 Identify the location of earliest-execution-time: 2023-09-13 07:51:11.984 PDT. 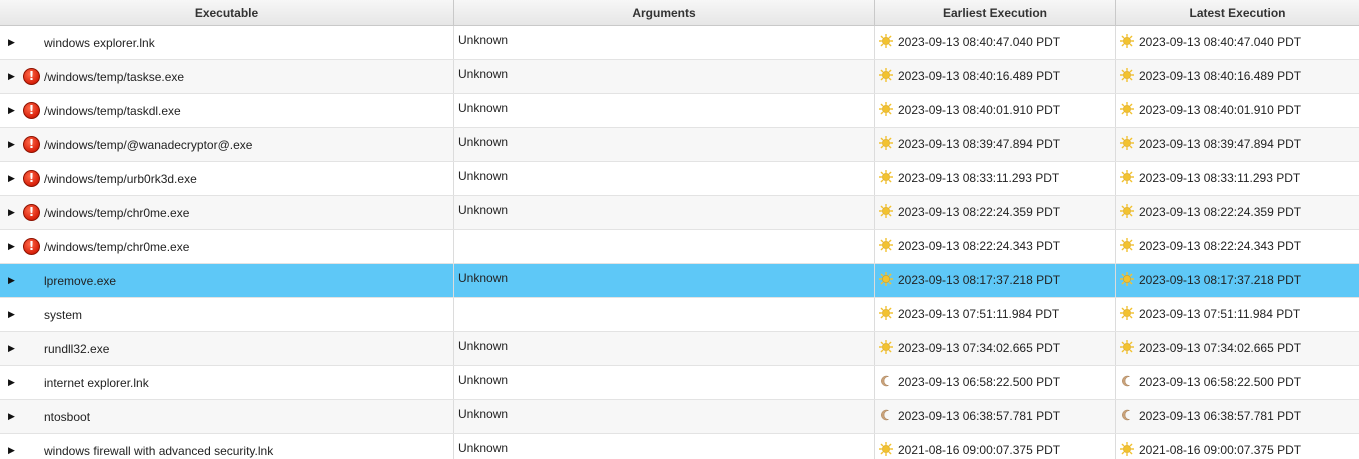
(979, 314).